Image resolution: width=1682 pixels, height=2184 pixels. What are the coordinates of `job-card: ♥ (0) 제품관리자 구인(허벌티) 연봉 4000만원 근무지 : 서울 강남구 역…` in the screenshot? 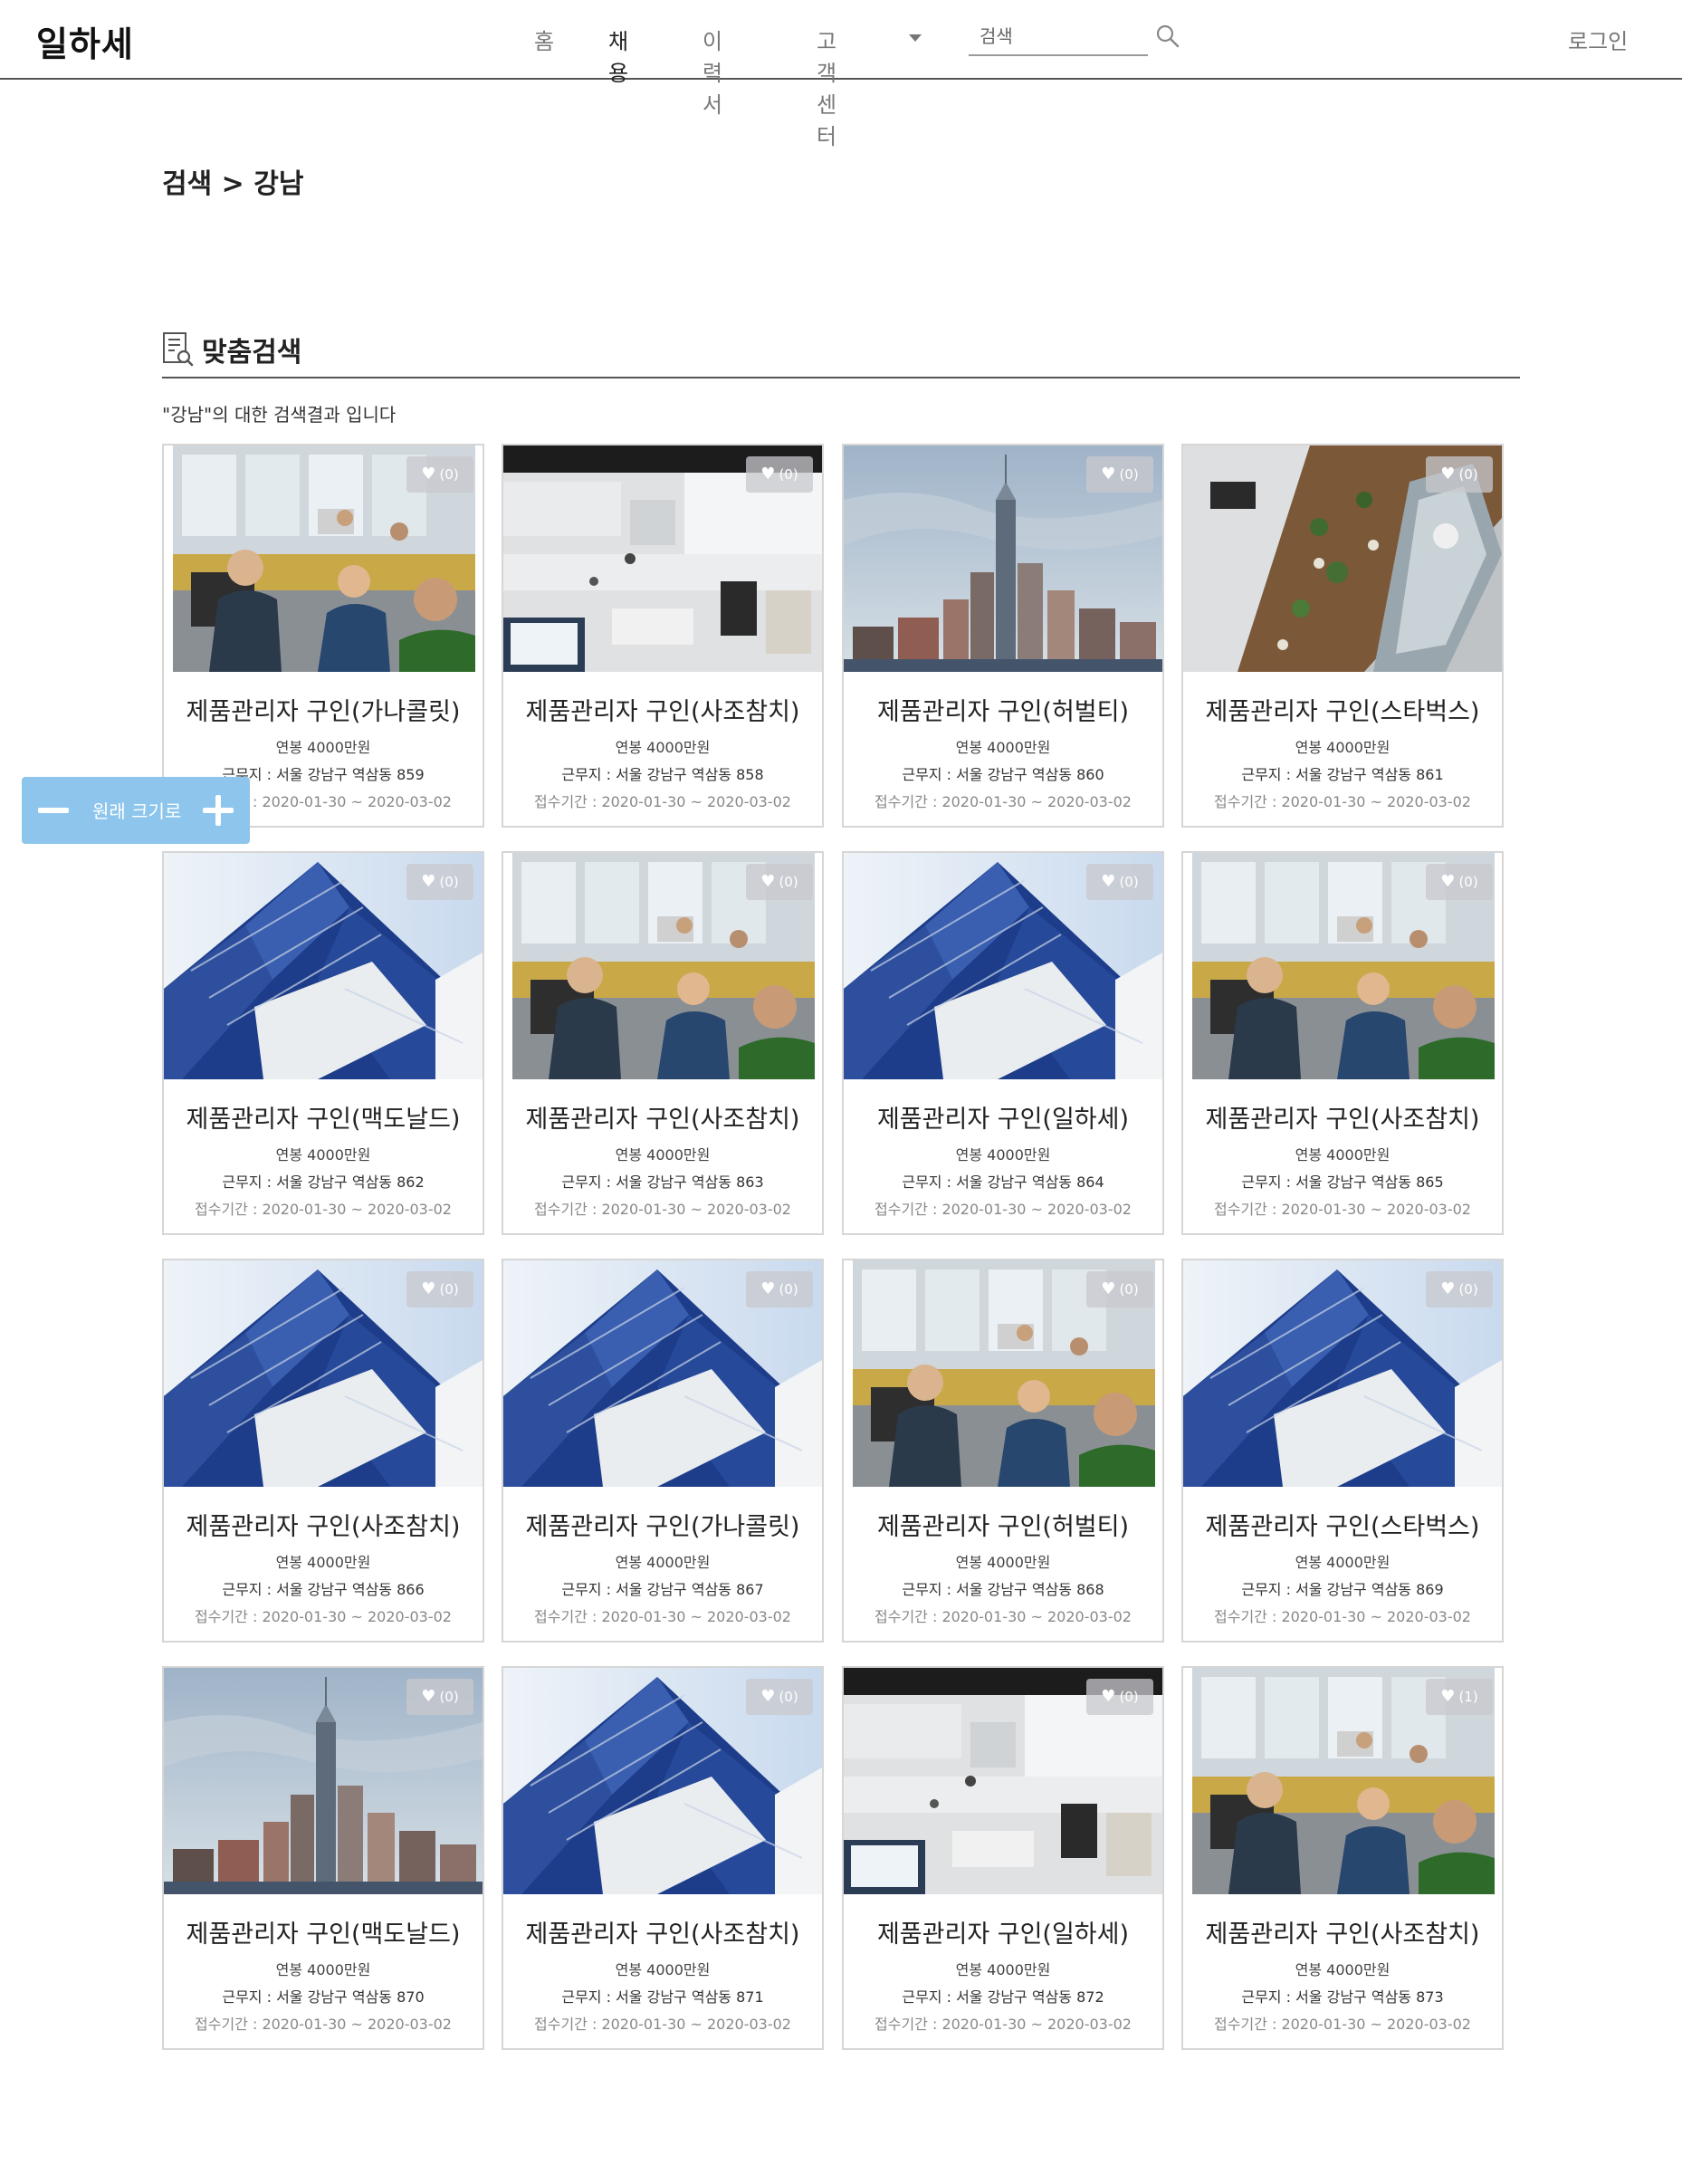 It's located at (1003, 1451).